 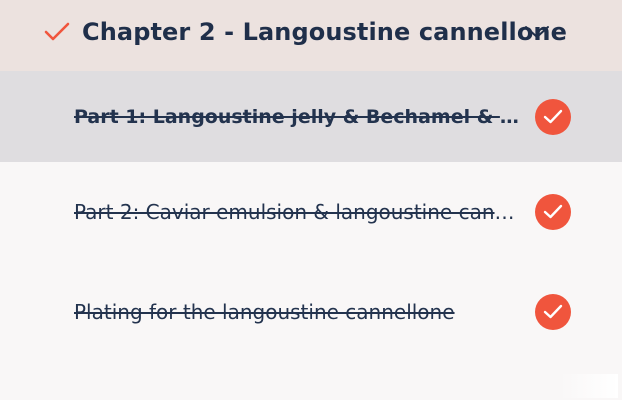 What do you see at coordinates (537, 32) in the screenshot?
I see `chevron-down-icon` at bounding box center [537, 32].